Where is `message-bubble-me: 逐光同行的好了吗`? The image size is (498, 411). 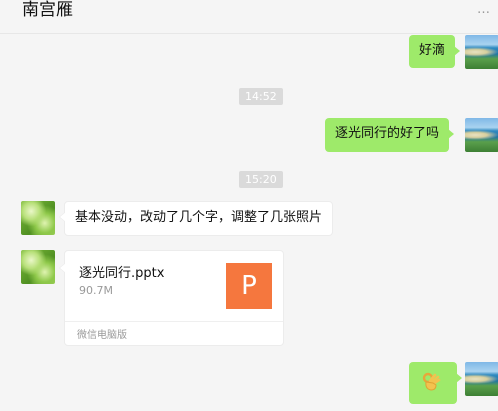 message-bubble-me: 逐光同行的好了吗 is located at coordinates (390, 135).